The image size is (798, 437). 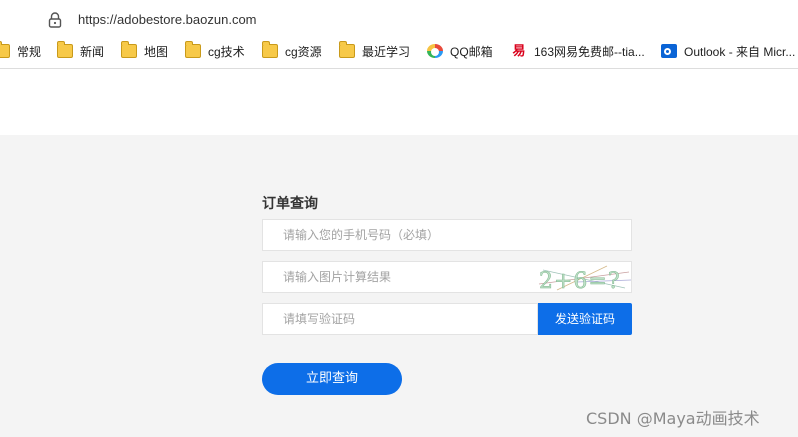 I want to click on bookmark-folder-cg-tech: cg技术, so click(x=215, y=51).